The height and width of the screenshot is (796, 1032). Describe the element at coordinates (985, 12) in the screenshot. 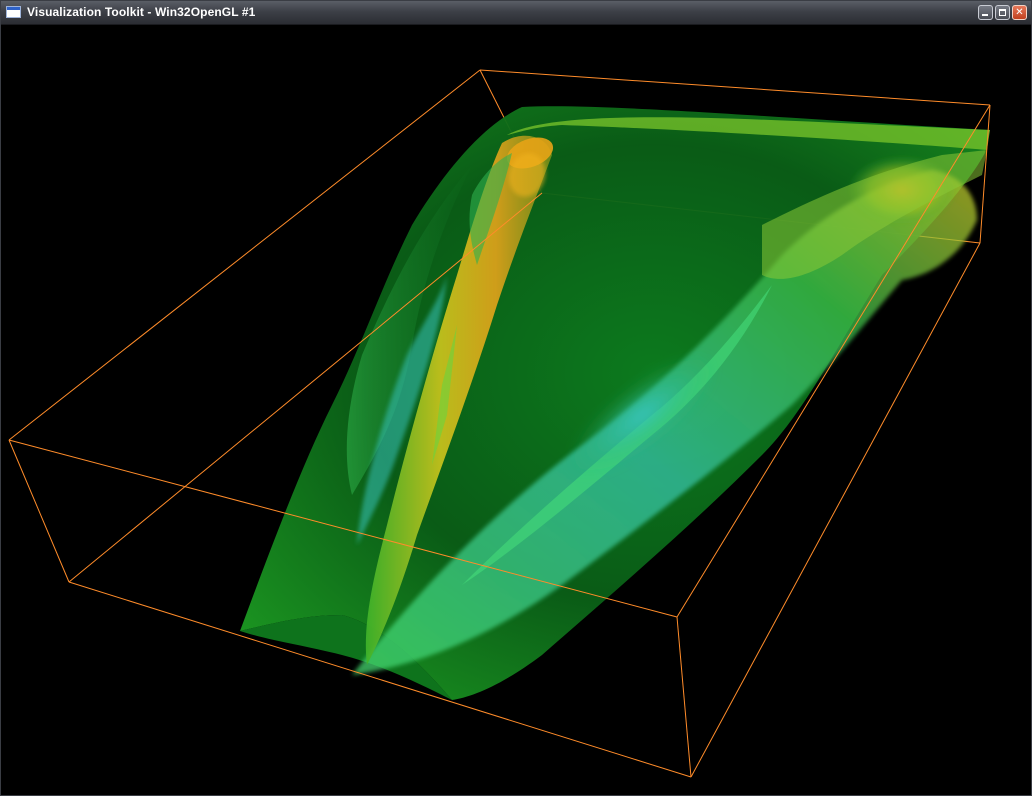

I see `minimize-button` at that location.